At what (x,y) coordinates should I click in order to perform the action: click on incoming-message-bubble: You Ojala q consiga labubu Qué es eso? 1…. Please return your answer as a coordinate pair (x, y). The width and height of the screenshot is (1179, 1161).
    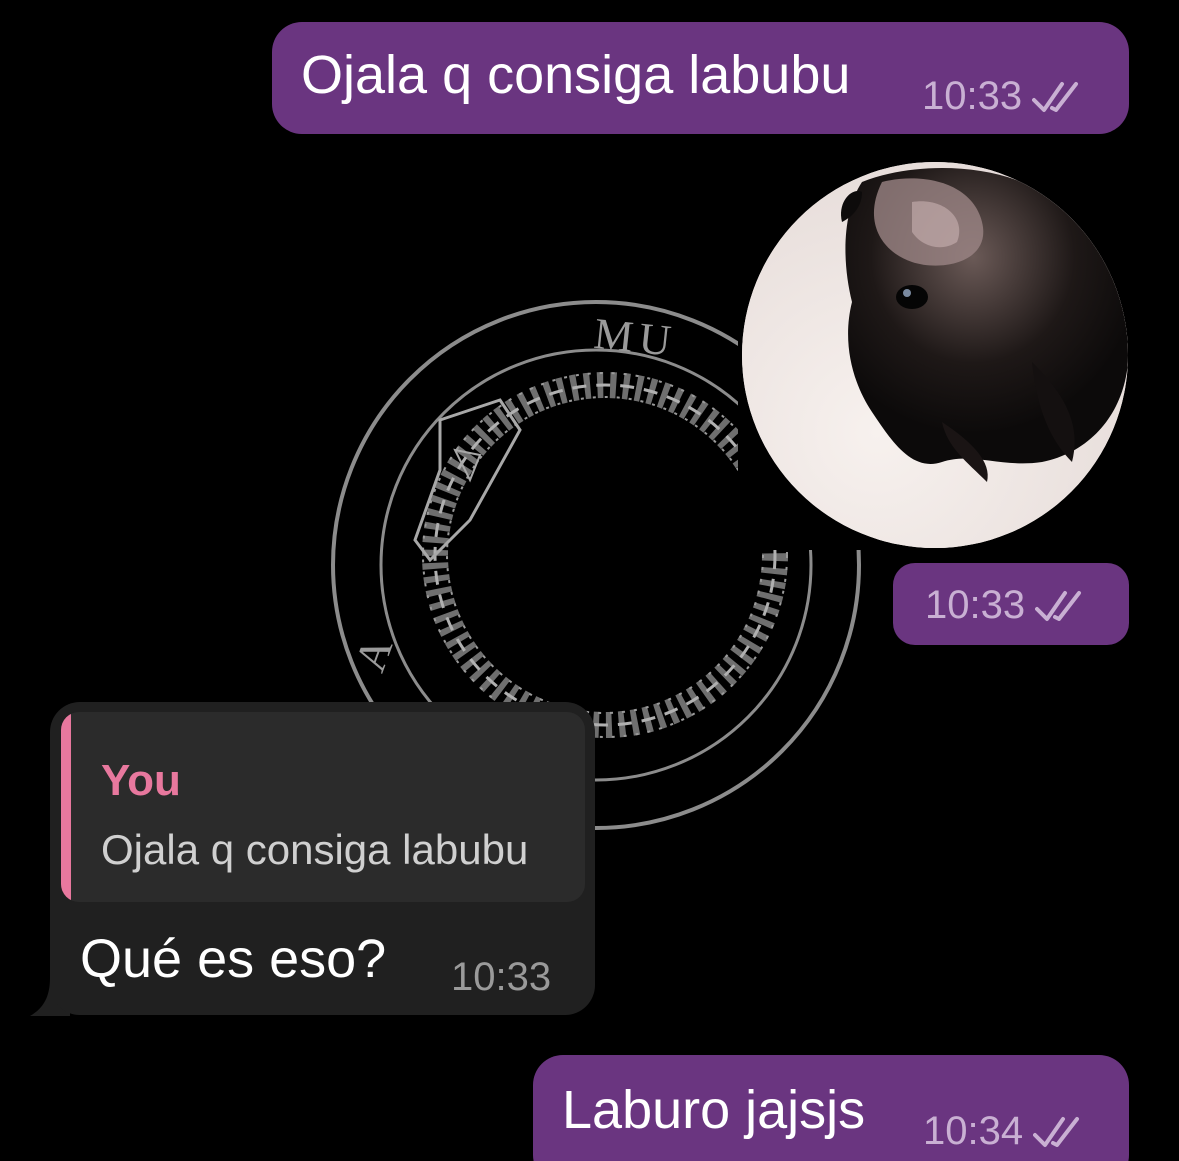
    Looking at the image, I should click on (322, 858).